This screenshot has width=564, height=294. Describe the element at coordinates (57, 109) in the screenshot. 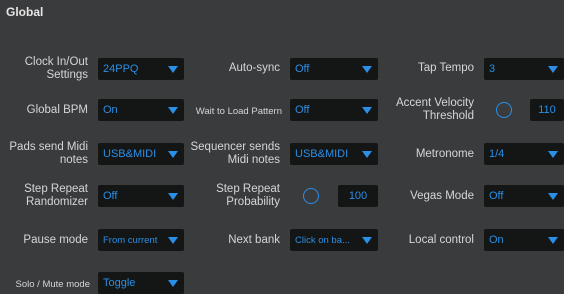

I see `global-bpm-label: Global BPM` at that location.